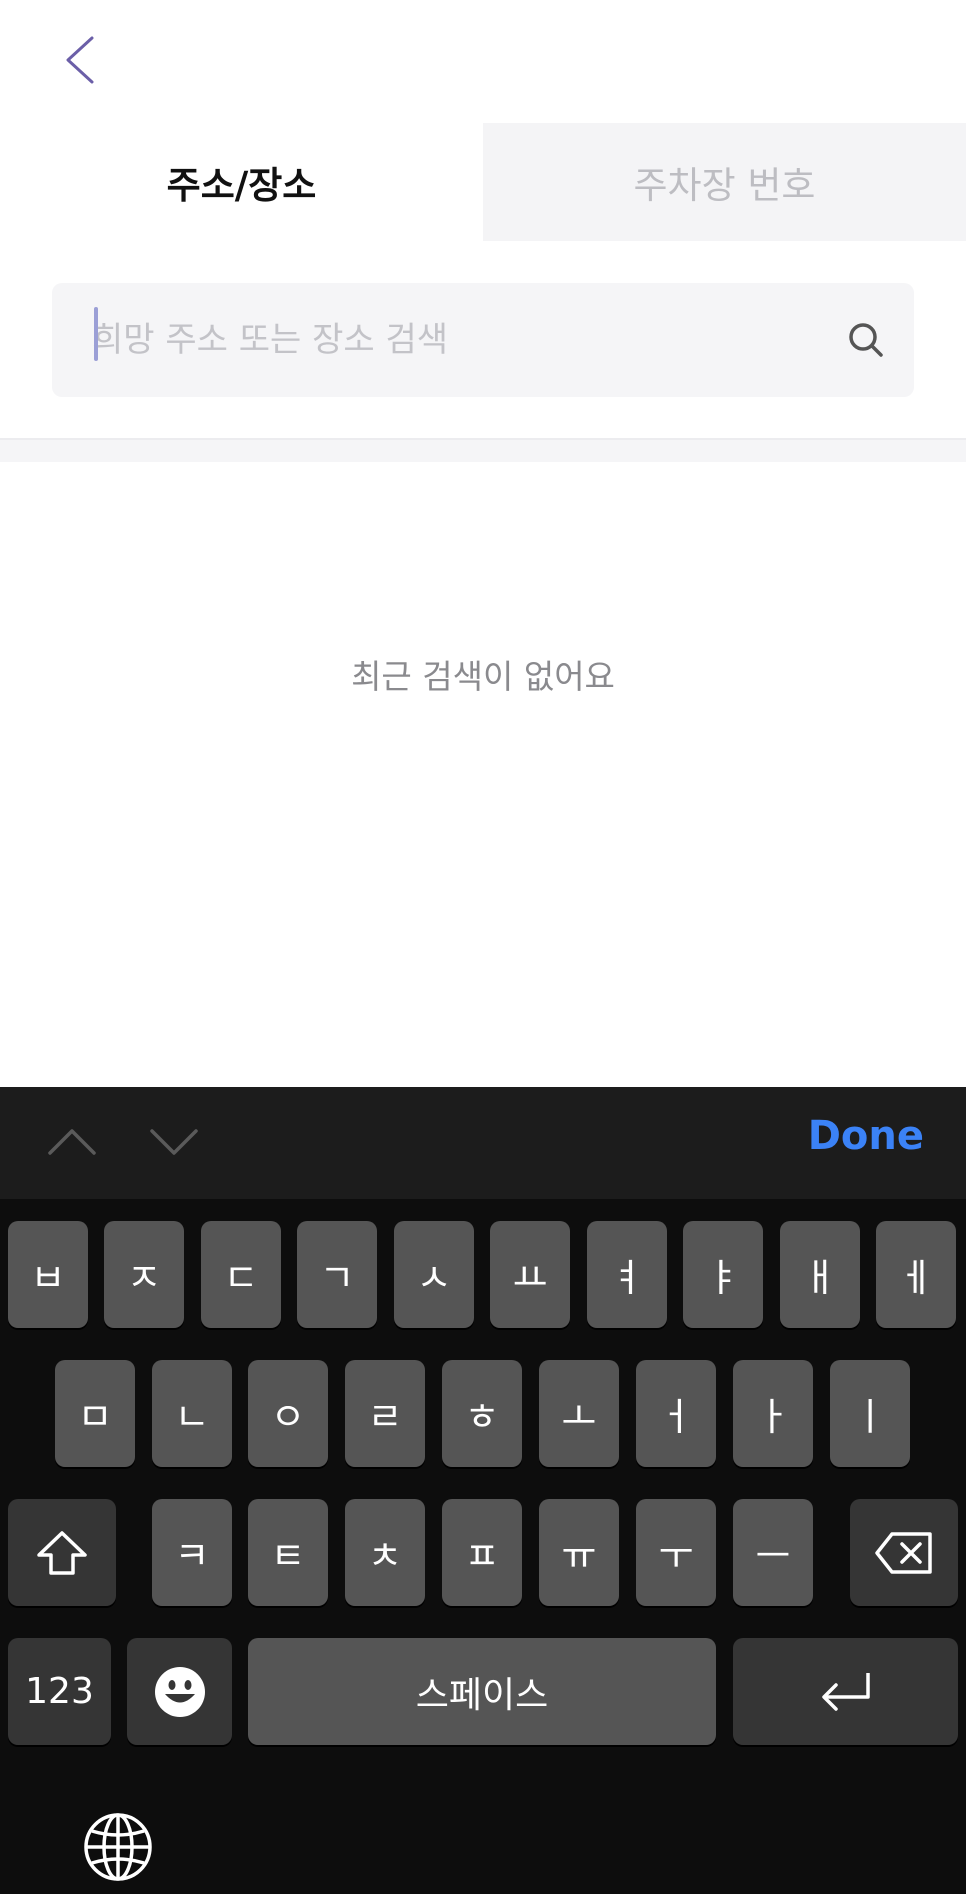 Image resolution: width=966 pixels, height=1894 pixels. What do you see at coordinates (385, 1413) in the screenshot?
I see `key: ㄹ` at bounding box center [385, 1413].